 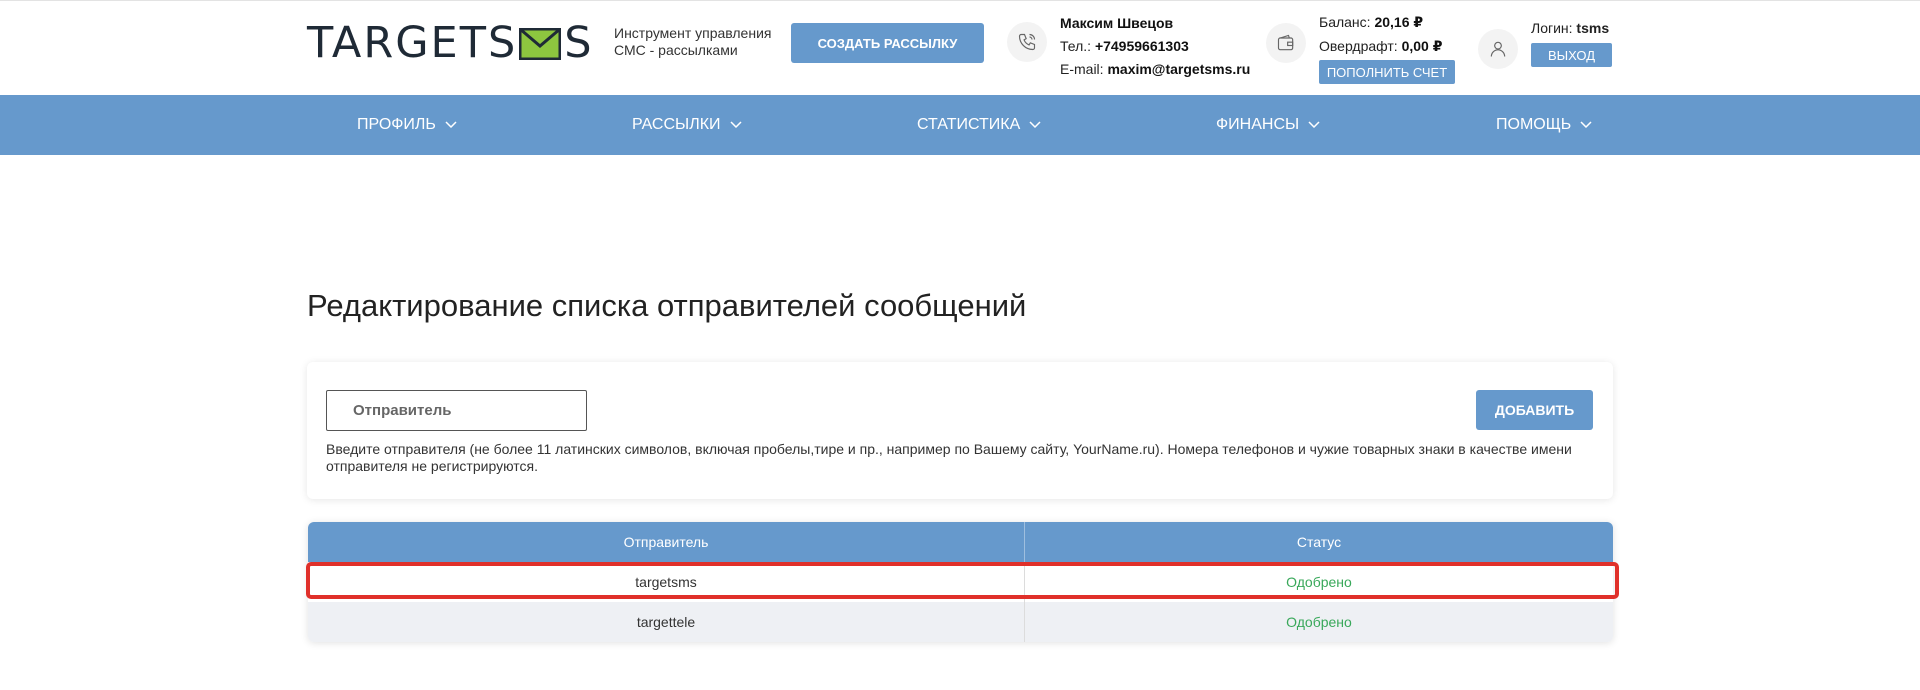 What do you see at coordinates (1422, 46) in the screenshot?
I see `overdraft-value: 0,00 ₽` at bounding box center [1422, 46].